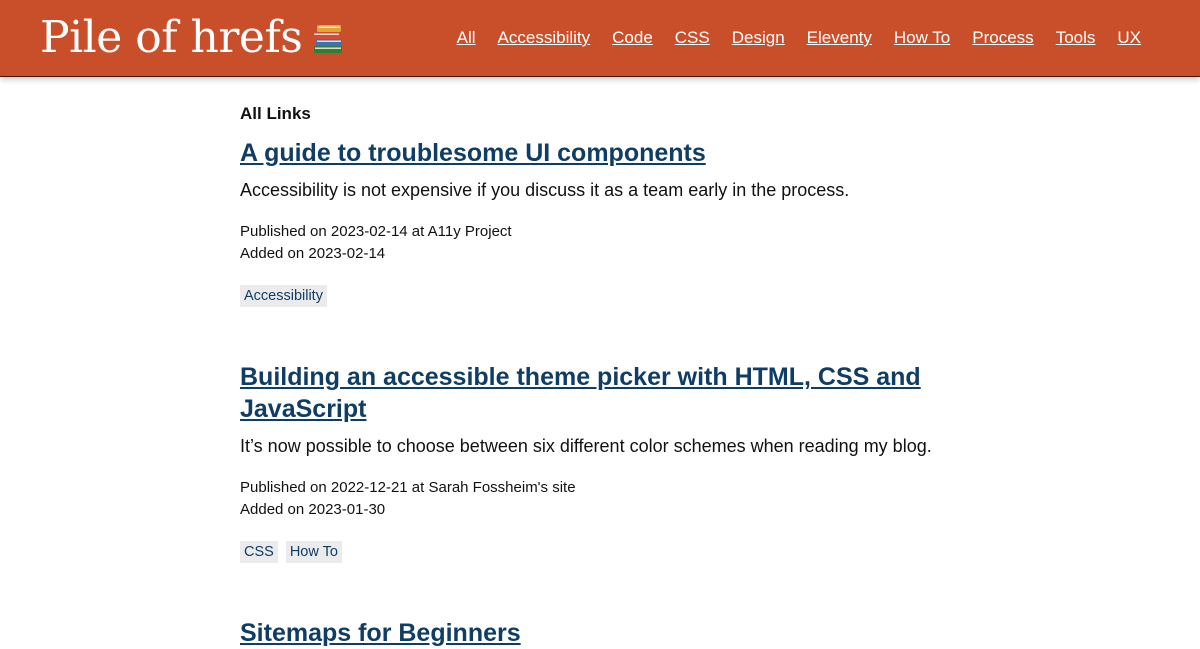 Image resolution: width=1200 pixels, height=649 pixels. What do you see at coordinates (313, 253) in the screenshot?
I see `added-info: Added on 2023-02-14` at bounding box center [313, 253].